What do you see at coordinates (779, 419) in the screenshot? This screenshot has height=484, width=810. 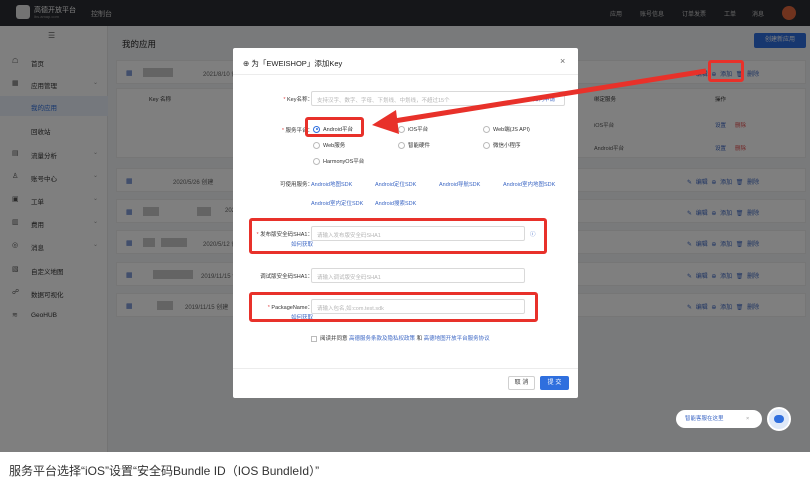 I see `support-bot-icon` at bounding box center [779, 419].